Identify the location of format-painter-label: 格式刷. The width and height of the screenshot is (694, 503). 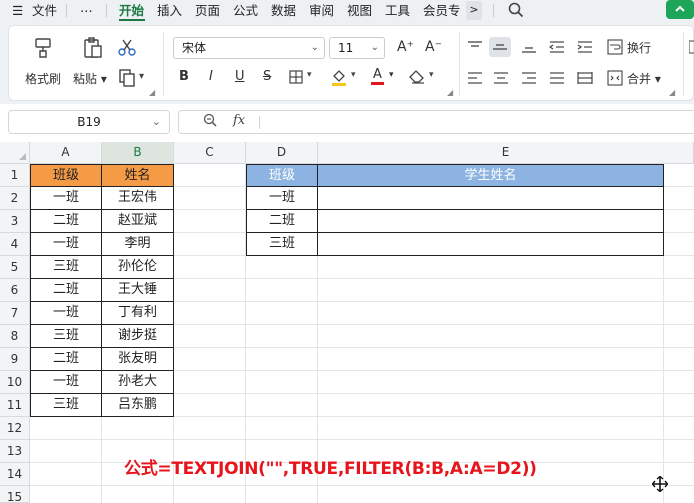
(43, 78).